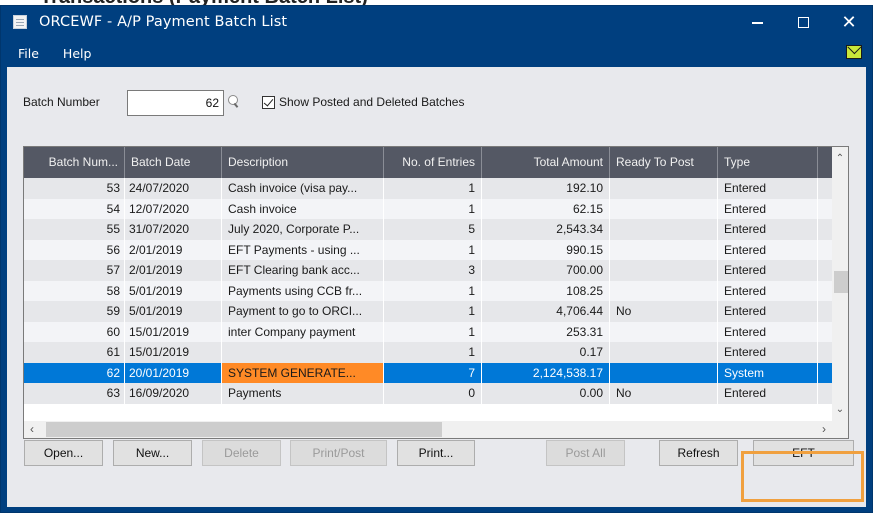  Describe the element at coordinates (173, 188) in the screenshot. I see `batch-date-cell: 24/07/2020` at that location.